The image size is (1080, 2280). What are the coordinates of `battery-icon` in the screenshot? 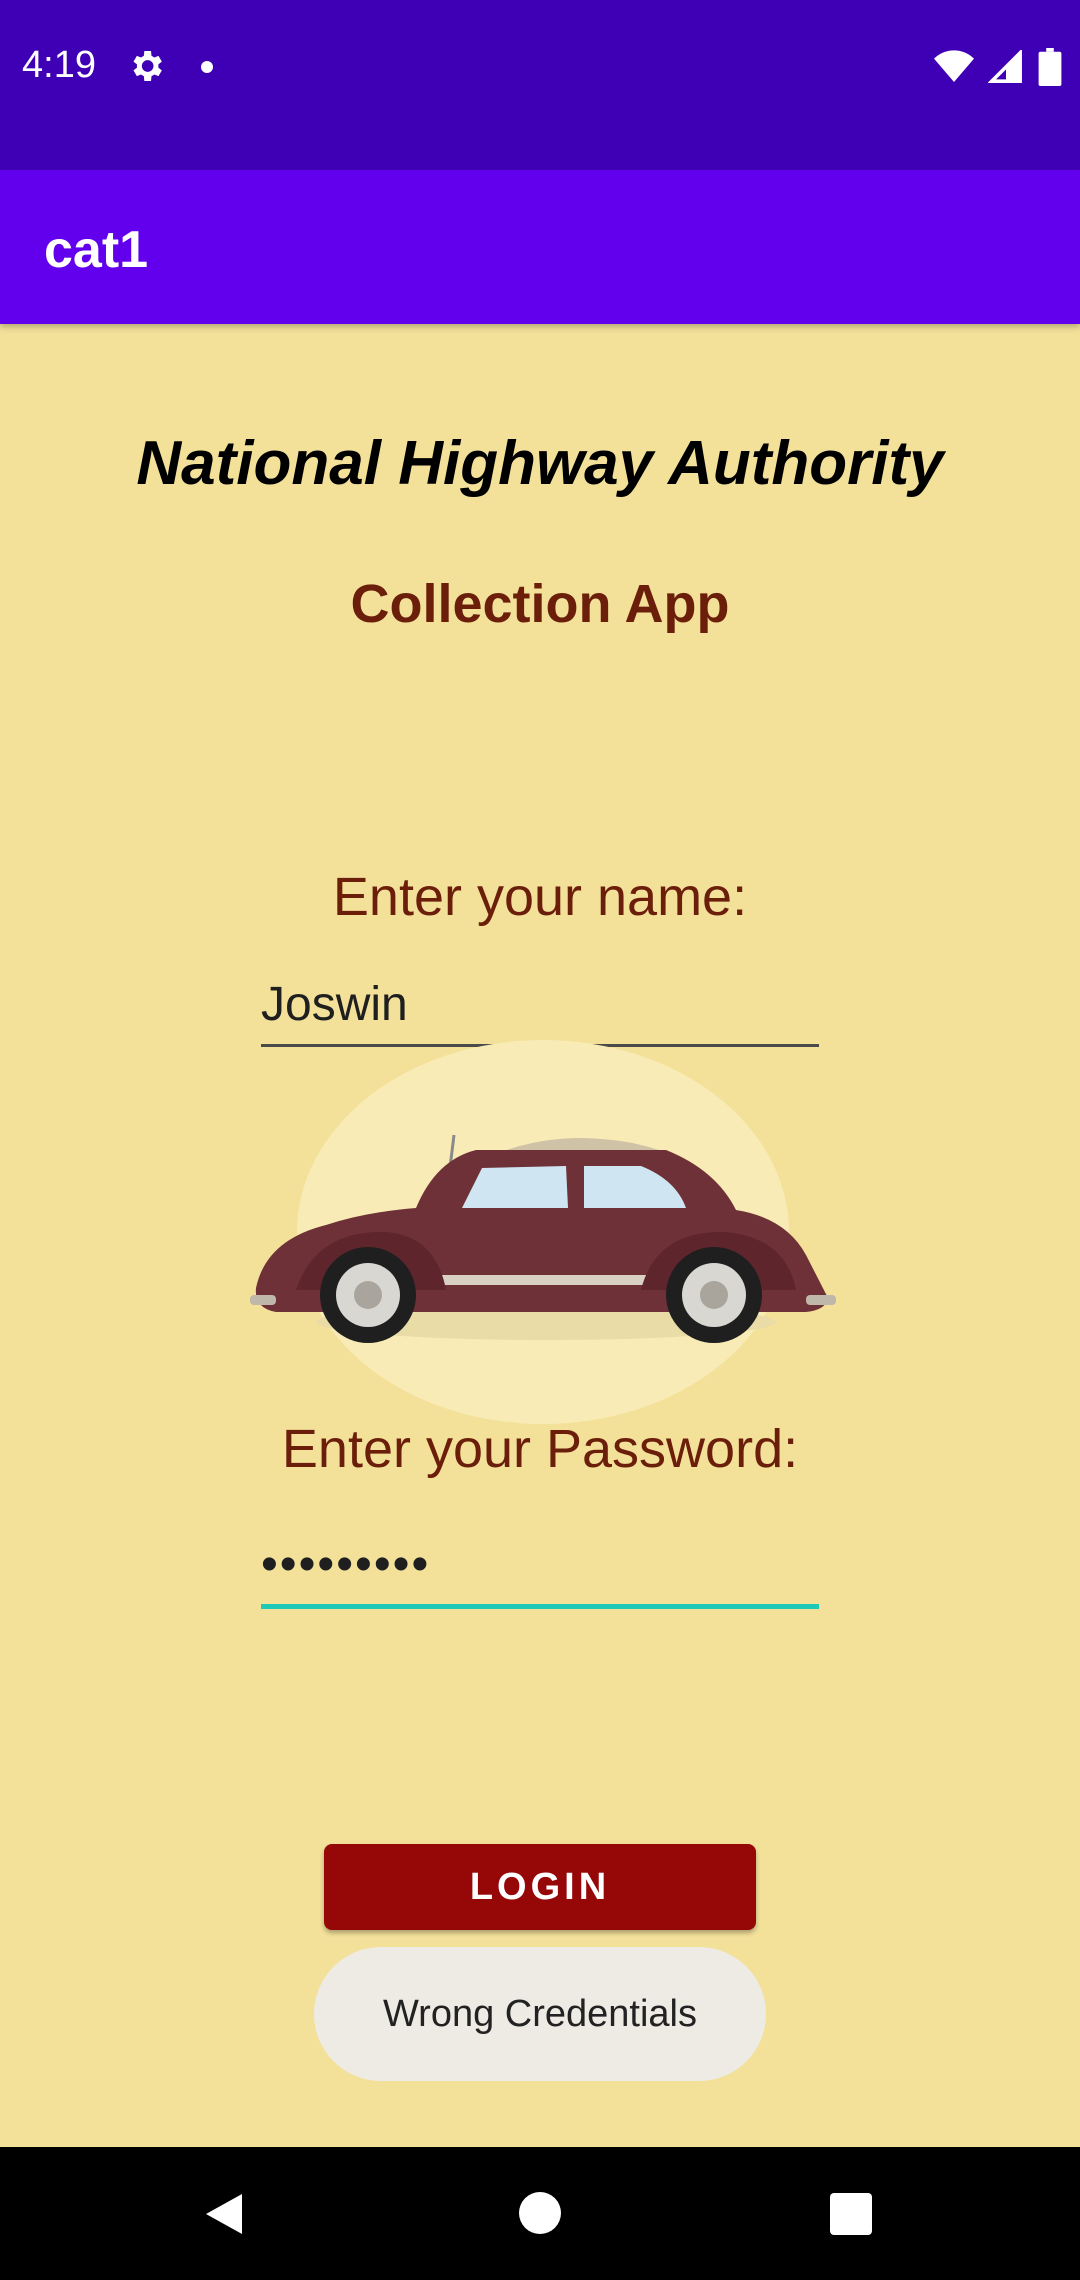 It's located at (1050, 67).